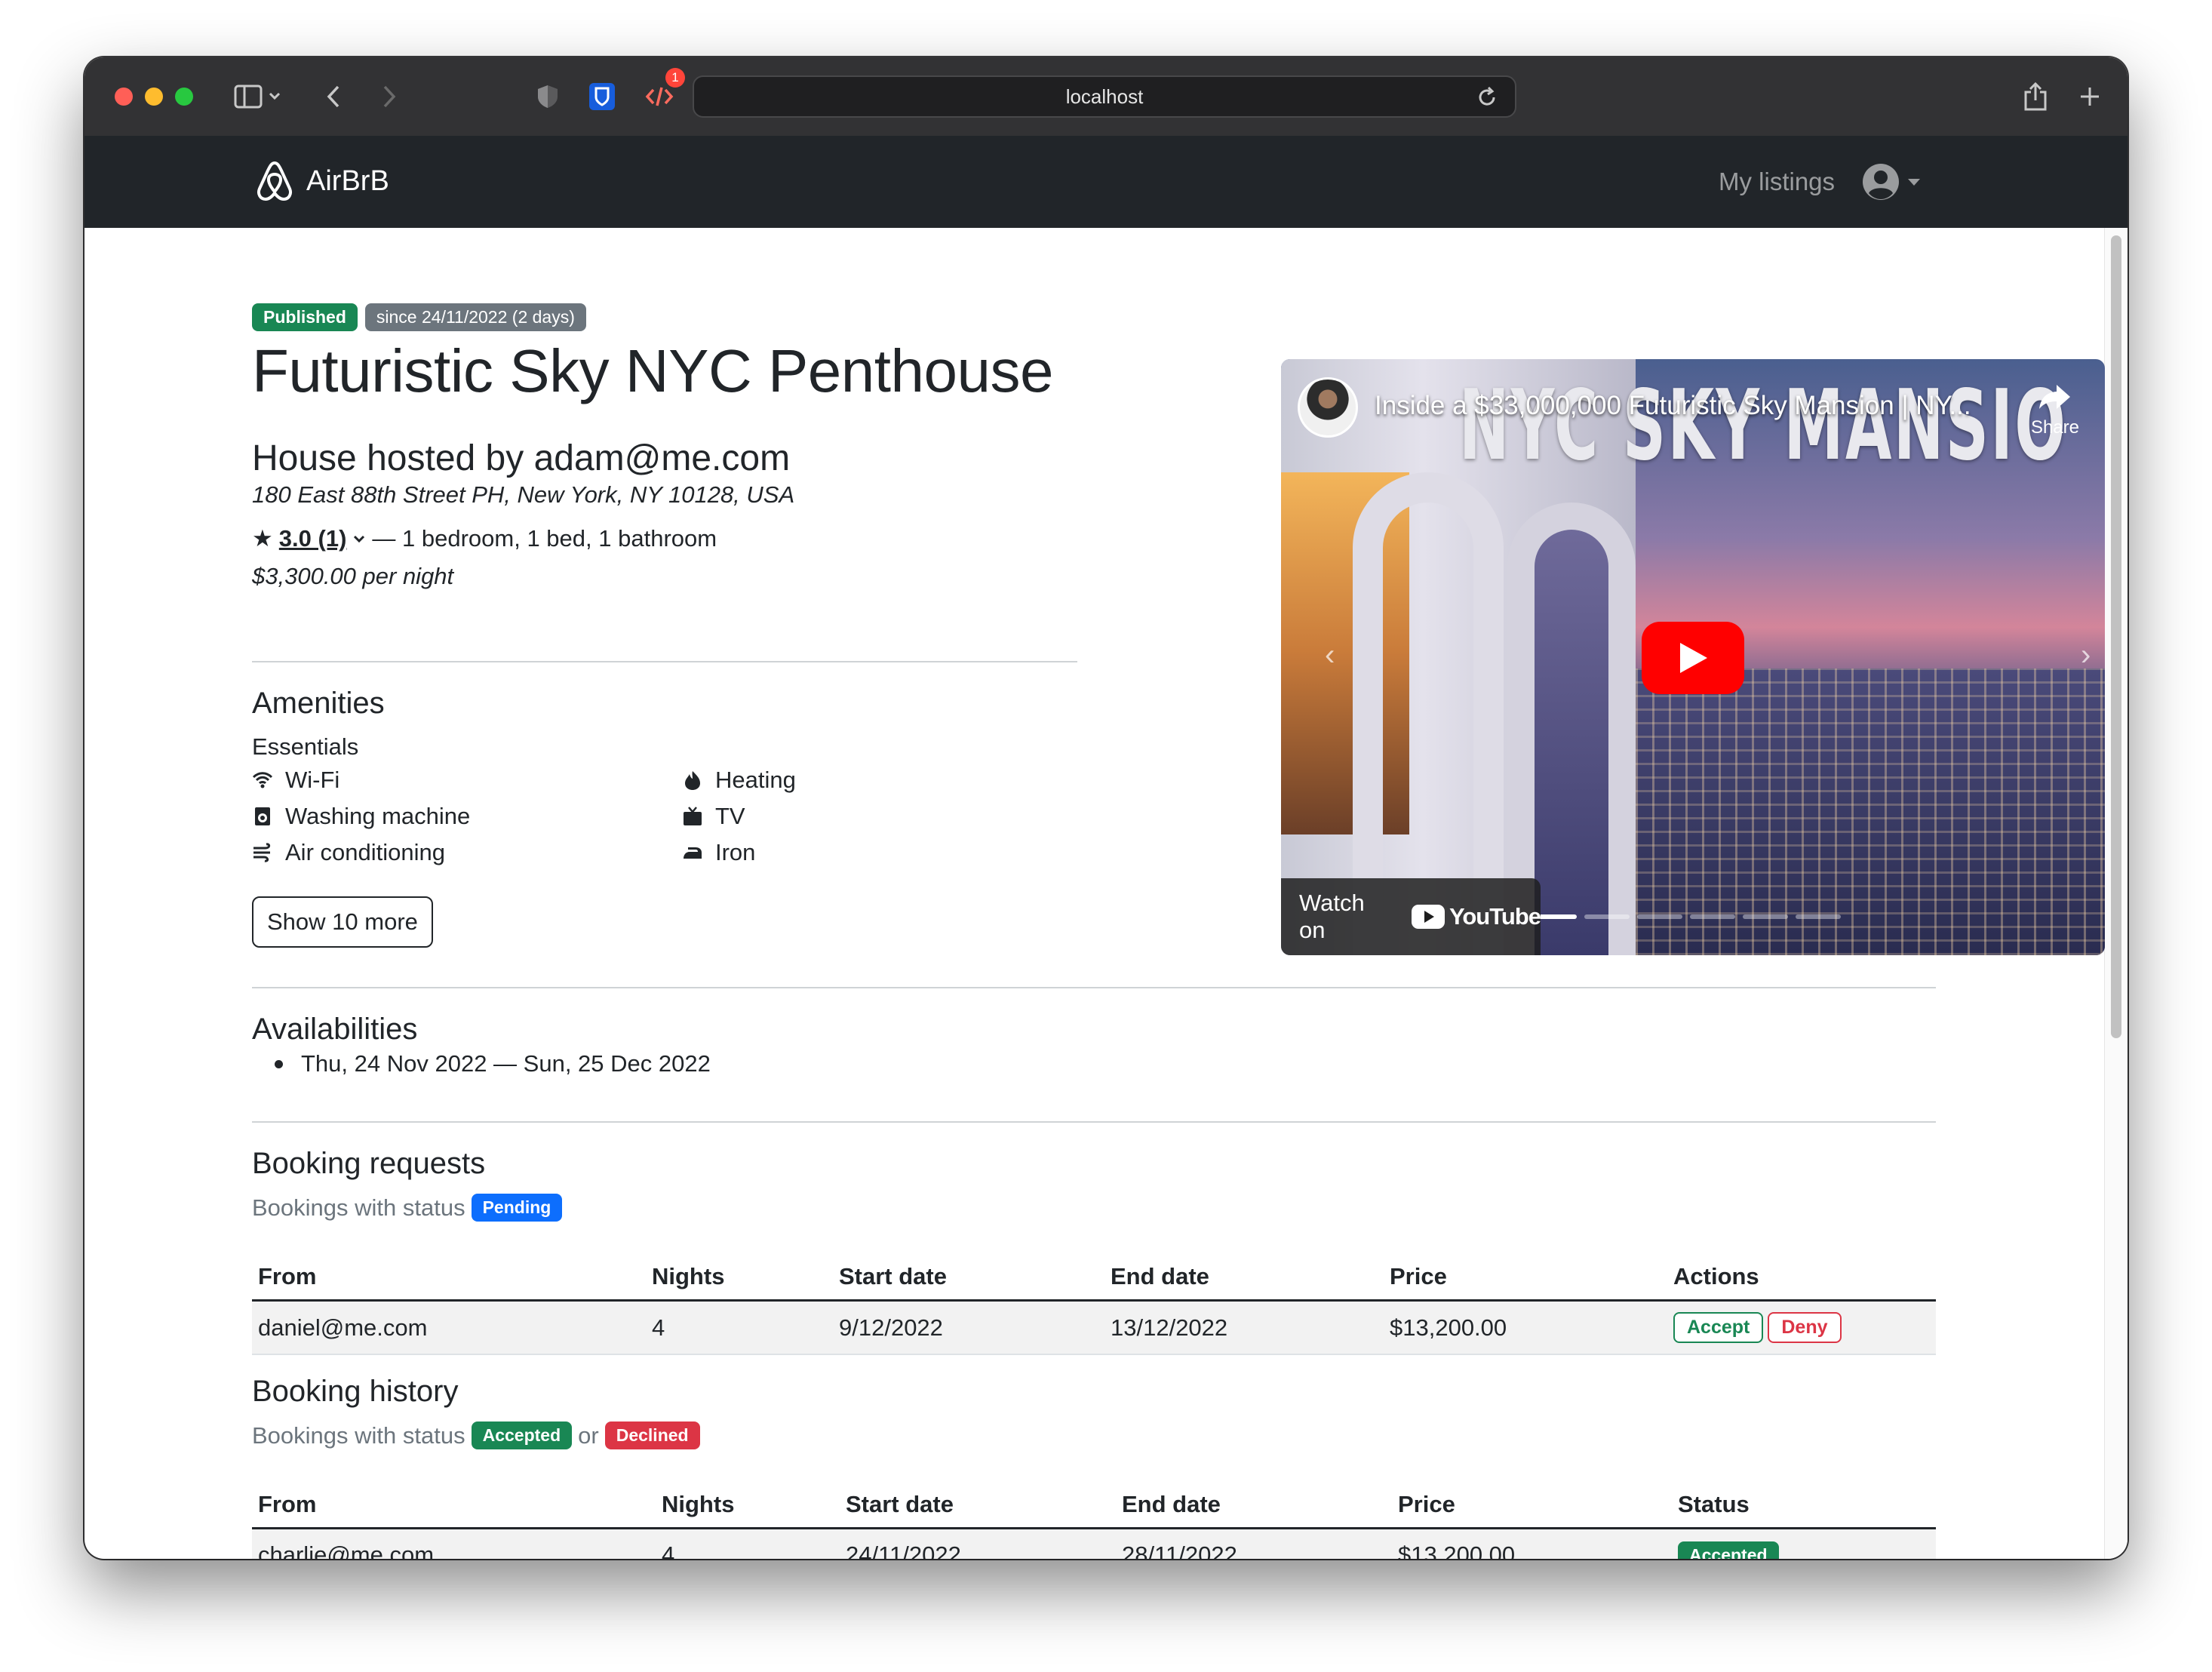 The width and height of the screenshot is (2212, 1672). What do you see at coordinates (718, 852) in the screenshot?
I see `amenity-item: Iron` at bounding box center [718, 852].